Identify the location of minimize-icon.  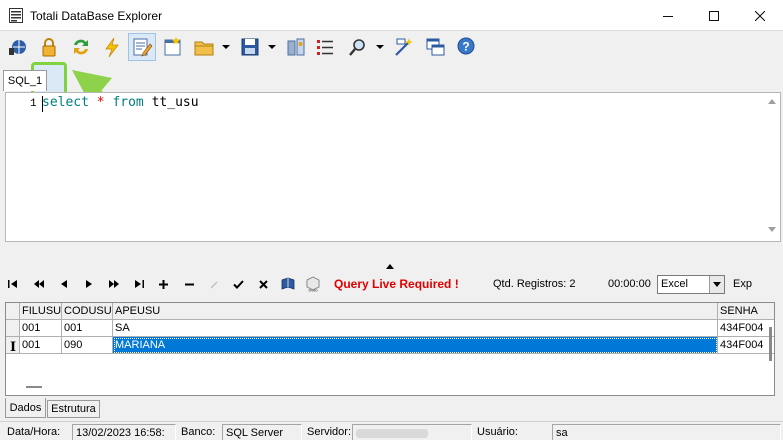
(668, 16).